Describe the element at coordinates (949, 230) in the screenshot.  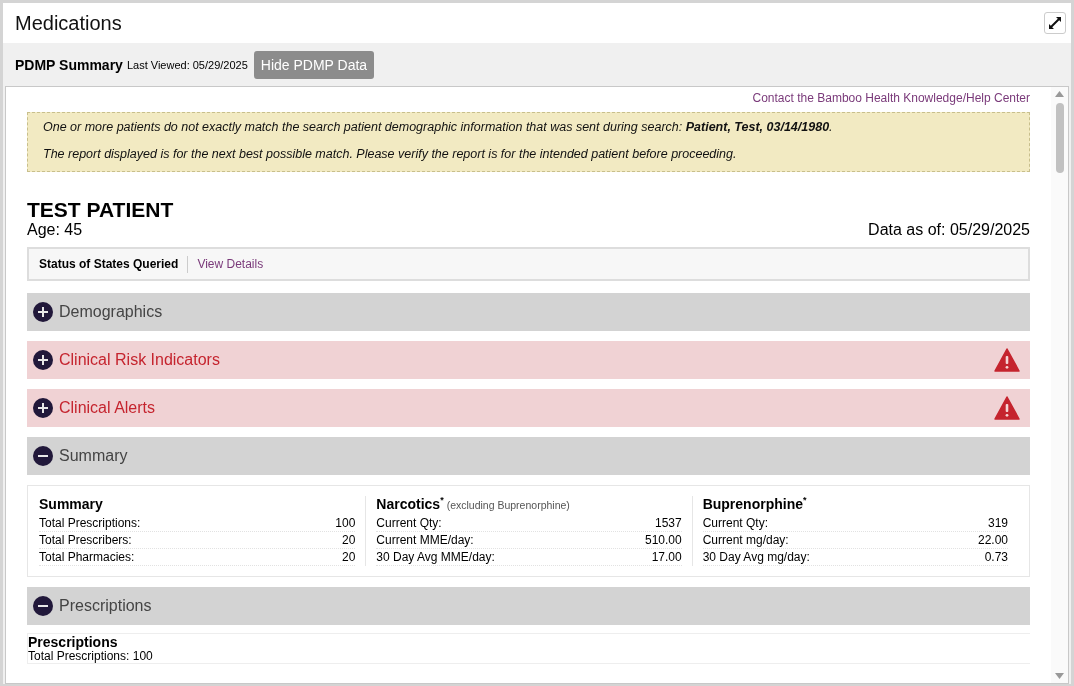
I see `data-date: Data as of: 05/29/2025` at that location.